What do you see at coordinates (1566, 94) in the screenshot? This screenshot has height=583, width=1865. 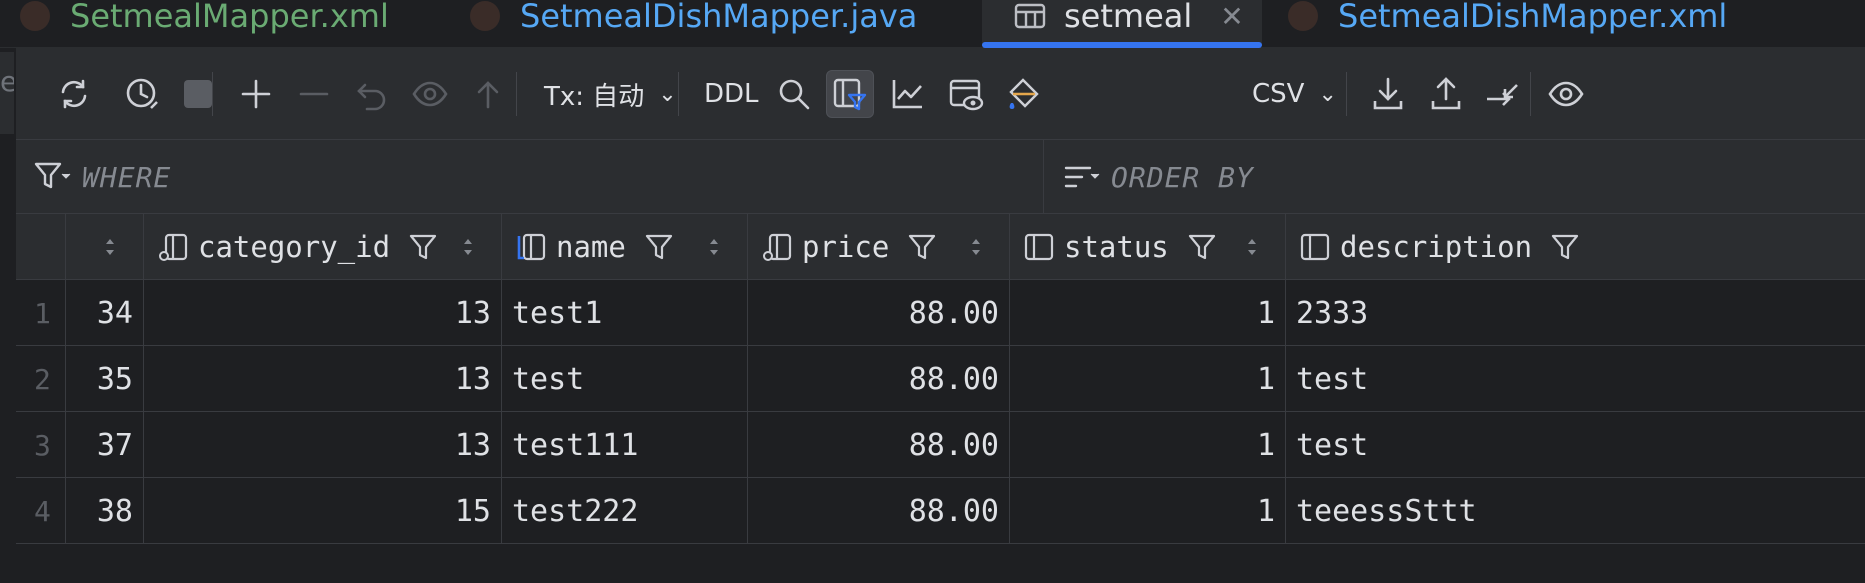 I see `eye-icon` at bounding box center [1566, 94].